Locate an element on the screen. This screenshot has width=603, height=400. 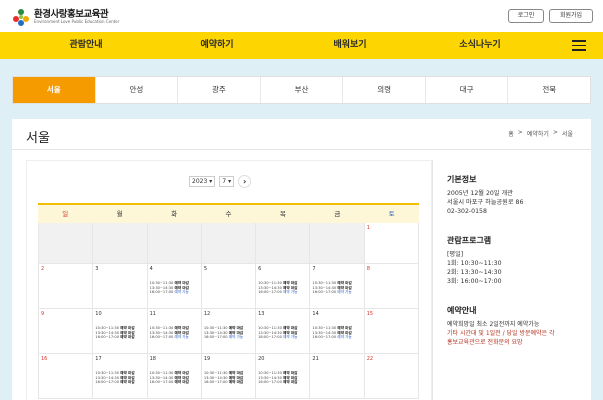
login-button: 로그인 is located at coordinates (526, 16).